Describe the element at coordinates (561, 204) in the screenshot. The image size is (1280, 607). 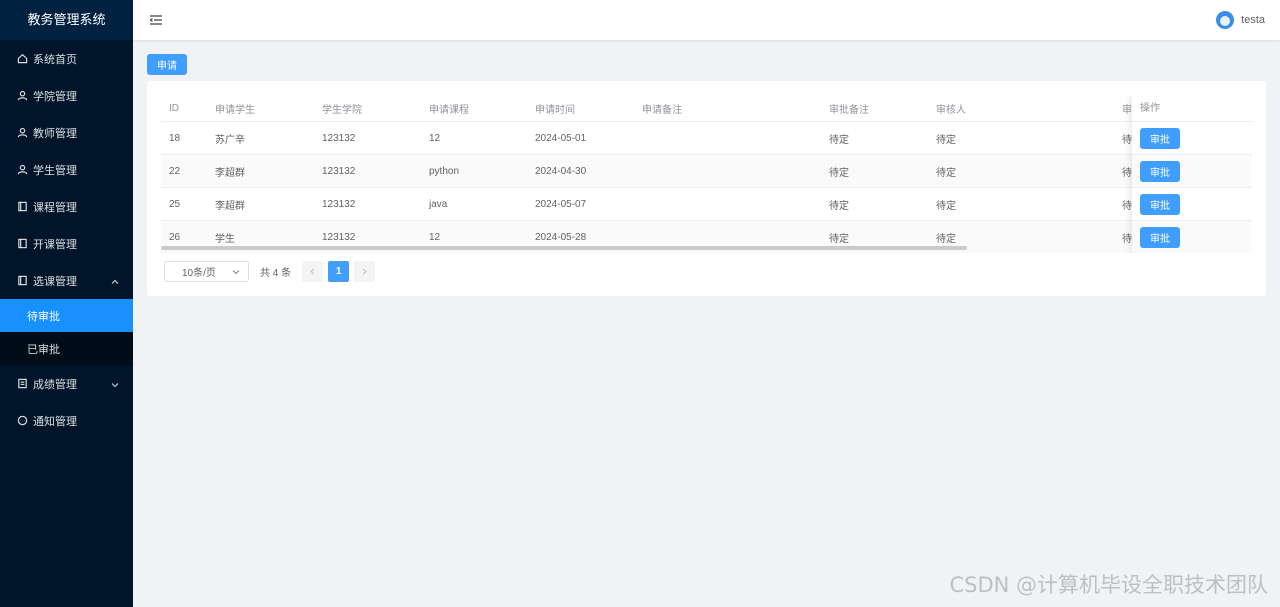
I see `cell-time: 2024-05-07` at that location.